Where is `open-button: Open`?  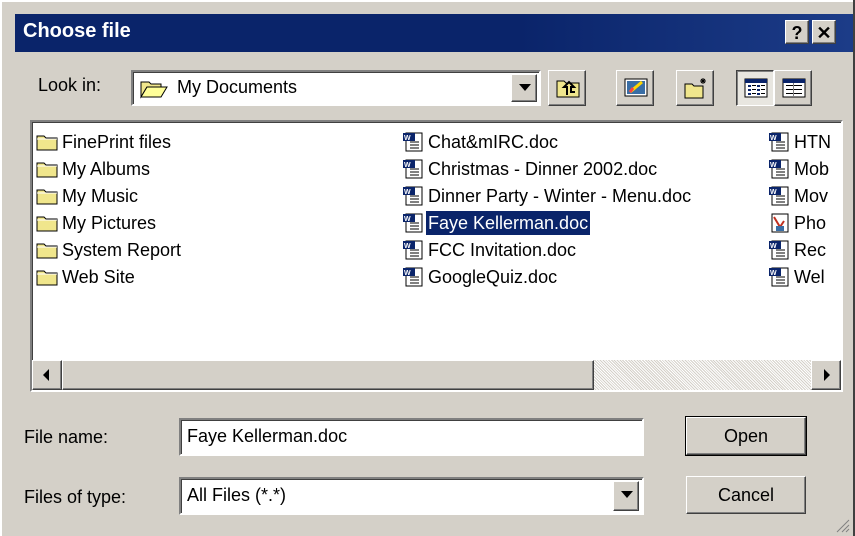
open-button: Open is located at coordinates (746, 436).